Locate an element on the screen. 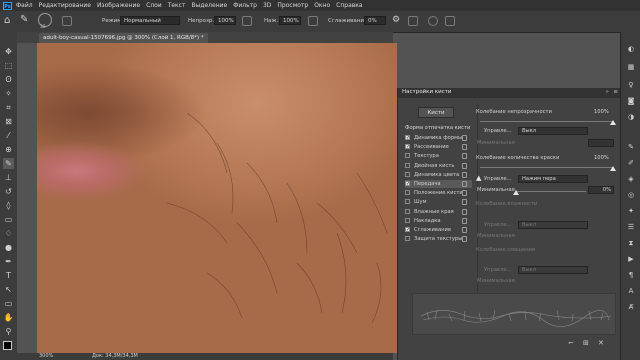 The image size is (640, 360). menu-filter: Фильтр is located at coordinates (245, 5).